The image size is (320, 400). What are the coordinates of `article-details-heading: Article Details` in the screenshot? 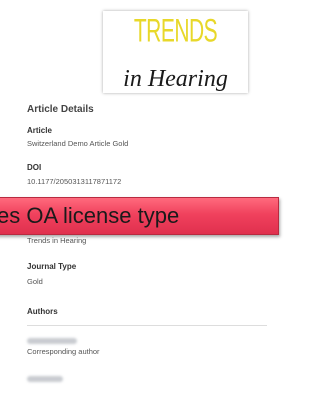 It's located at (60, 109).